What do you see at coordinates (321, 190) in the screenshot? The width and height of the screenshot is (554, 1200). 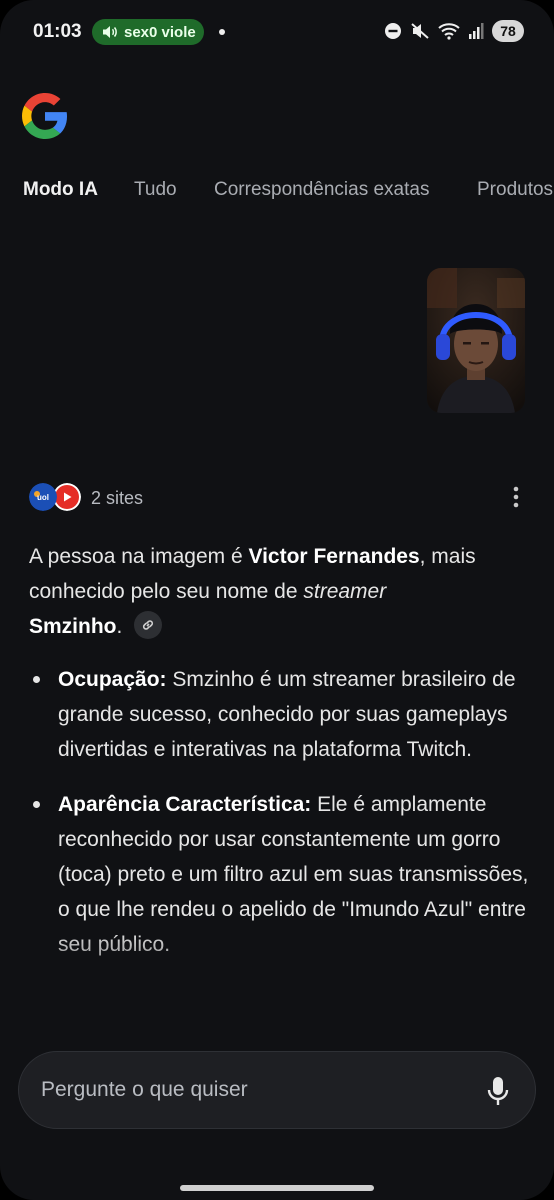 I see `tab-correspondencias-exatas: Correspondências exatas` at bounding box center [321, 190].